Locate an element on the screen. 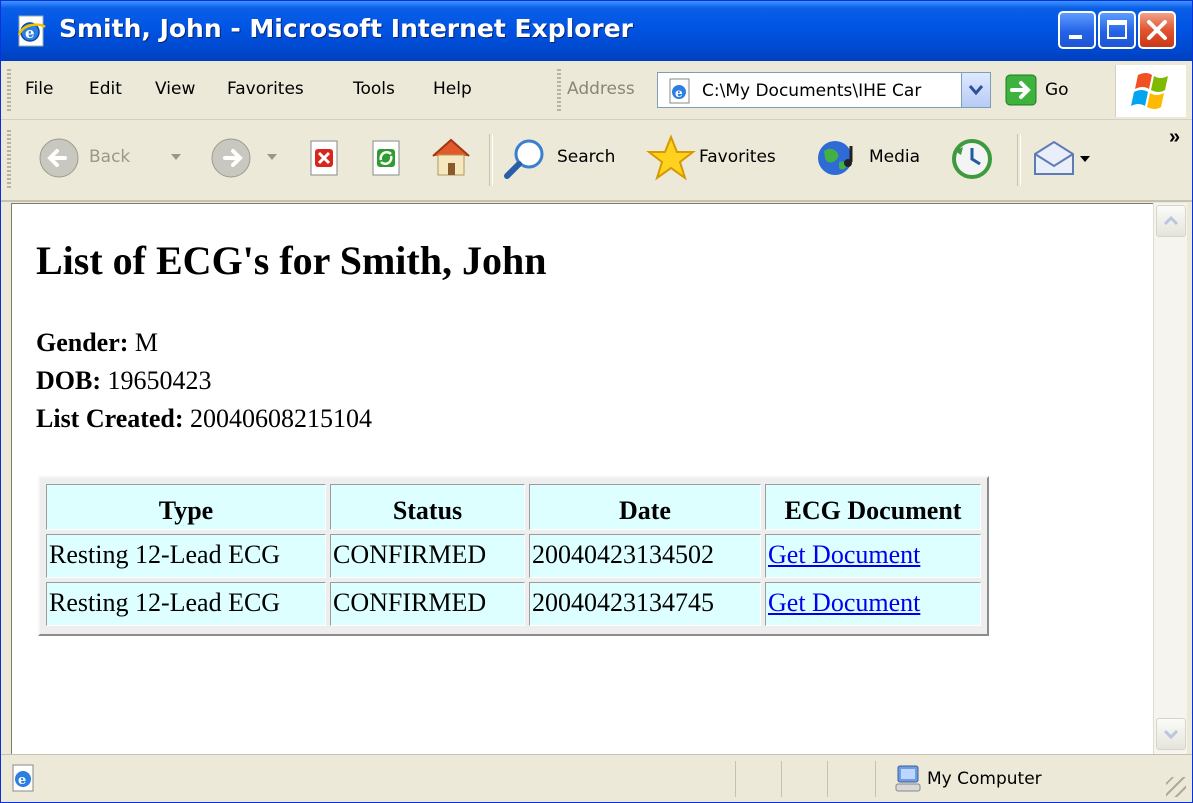  maximize-button is located at coordinates (1117, 30).